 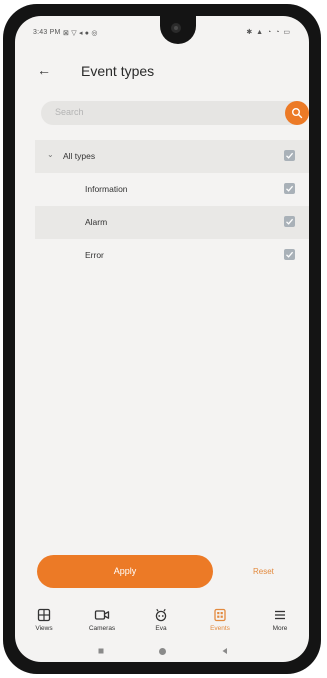 I want to click on list-item-label: Information, so click(x=106, y=189).